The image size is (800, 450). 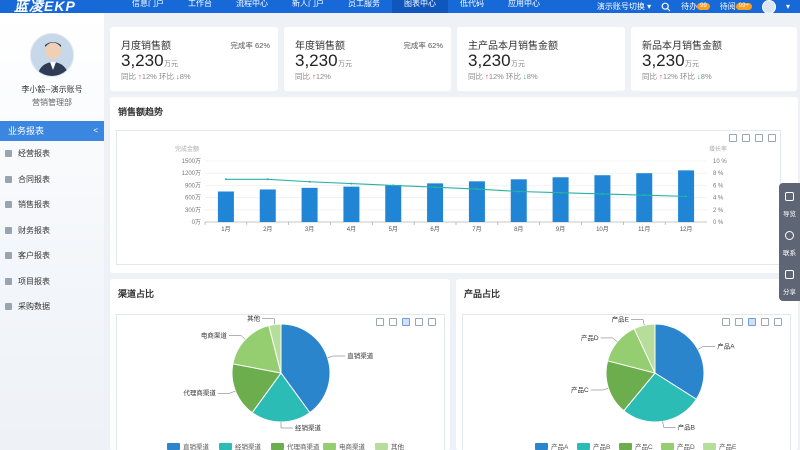 What do you see at coordinates (788, 6) in the screenshot?
I see `chevron-down-icon: ▾` at bounding box center [788, 6].